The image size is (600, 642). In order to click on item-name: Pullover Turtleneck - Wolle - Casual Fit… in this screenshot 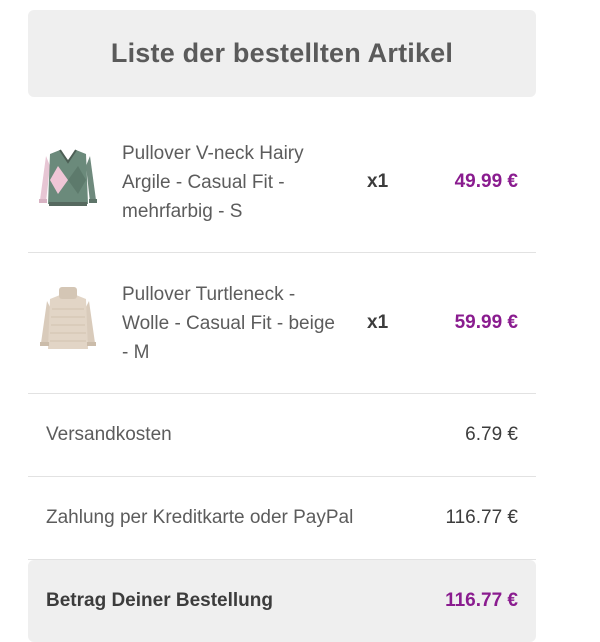, I will do `click(228, 323)`.